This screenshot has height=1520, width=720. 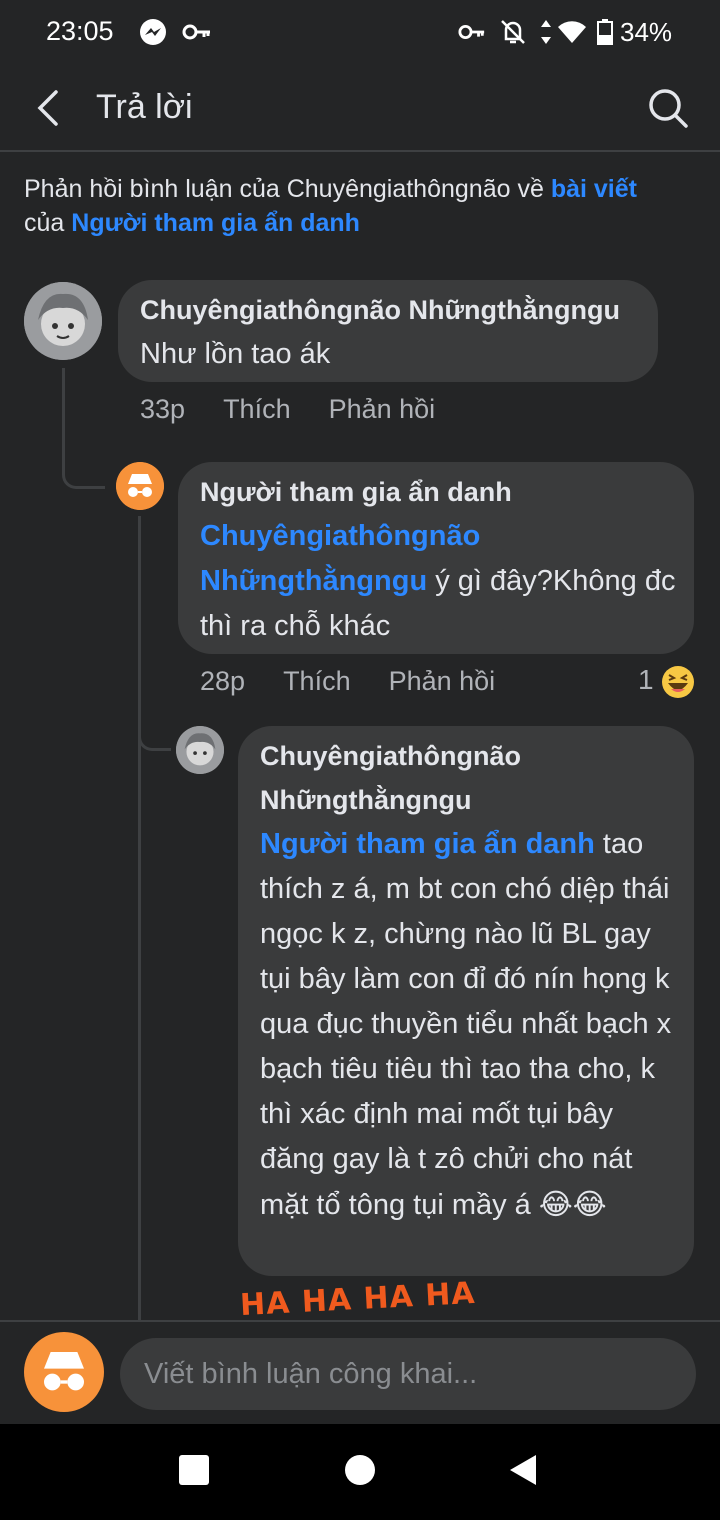 I want to click on post-link: bài viết, so click(x=594, y=189).